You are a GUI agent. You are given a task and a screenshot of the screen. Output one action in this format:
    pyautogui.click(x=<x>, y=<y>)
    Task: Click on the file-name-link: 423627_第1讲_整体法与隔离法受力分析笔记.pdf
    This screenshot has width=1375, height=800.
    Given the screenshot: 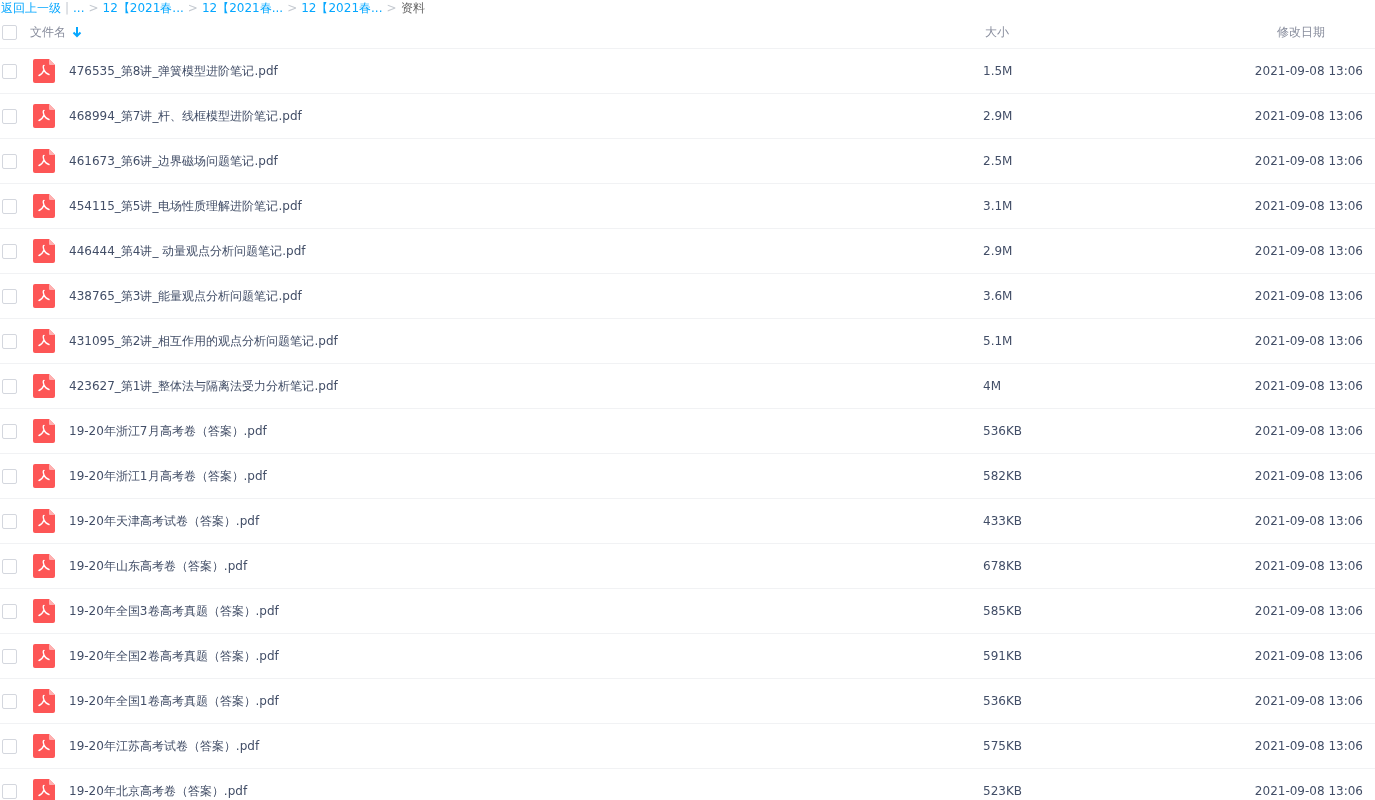 What is the action you would take?
    pyautogui.click(x=203, y=386)
    